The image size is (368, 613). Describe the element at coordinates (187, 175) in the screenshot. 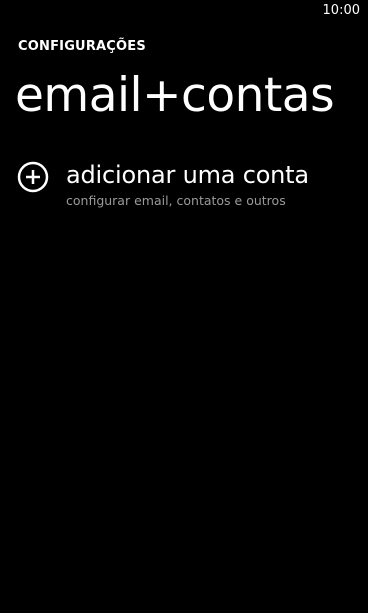

I see `add-account-label: adicionar uma conta` at that location.